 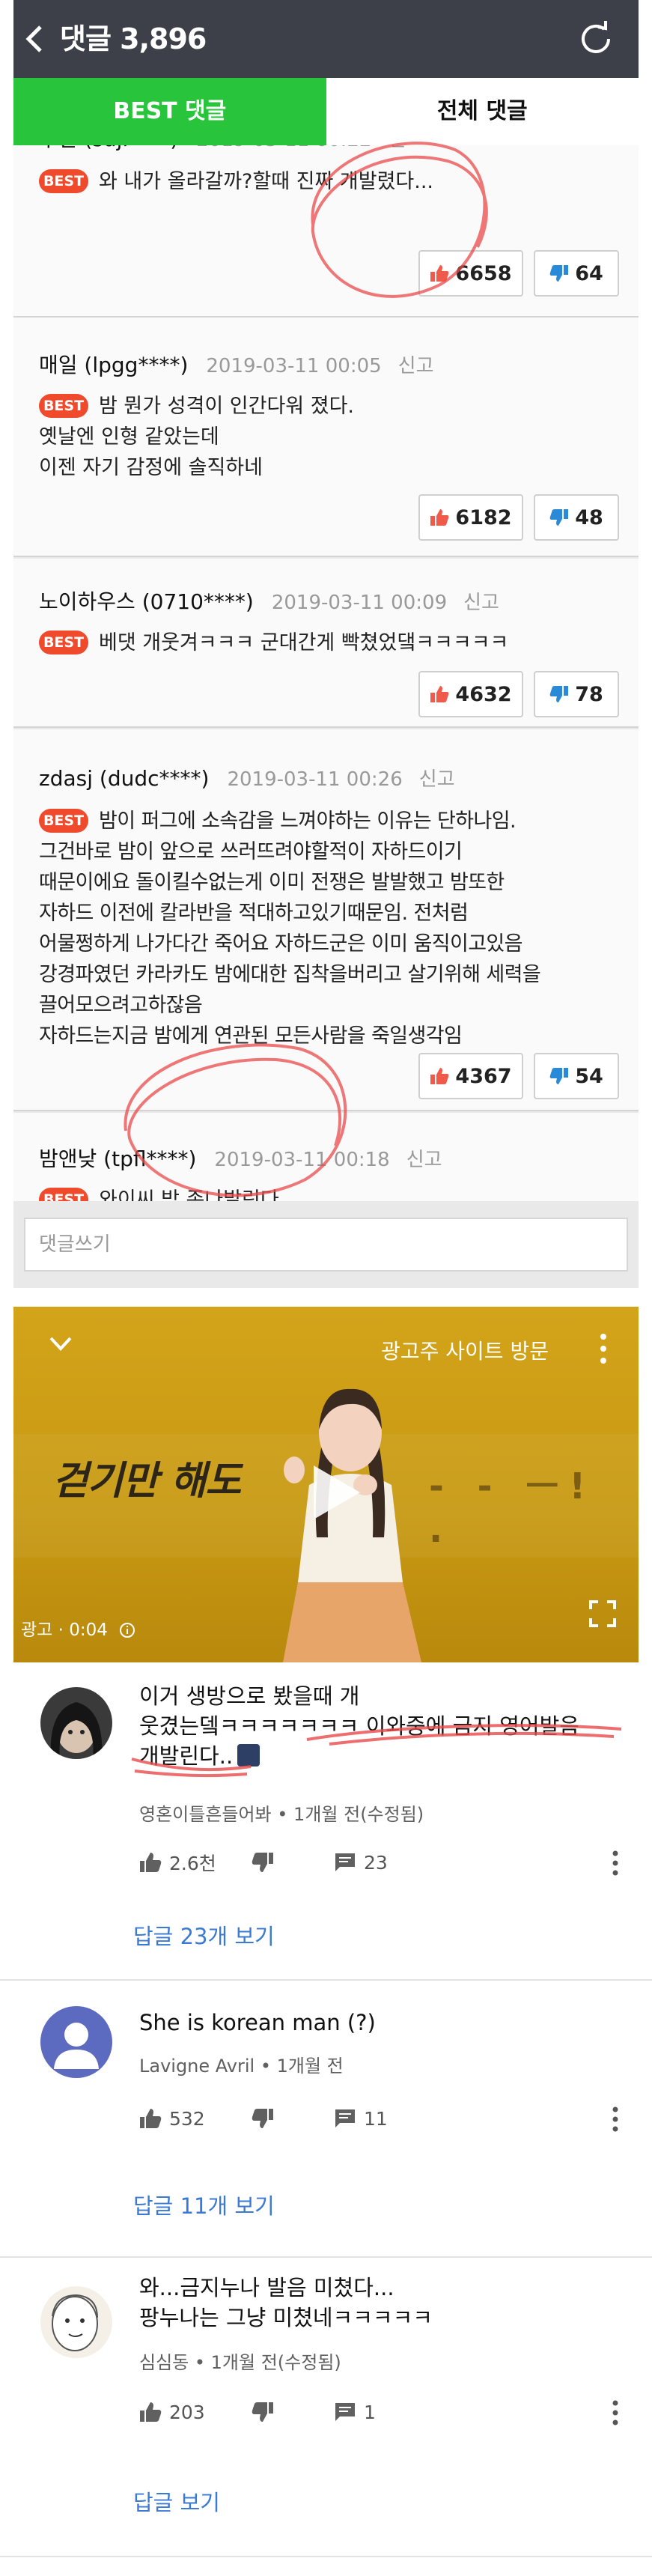 I want to click on reply-button: 23, so click(x=361, y=1862).